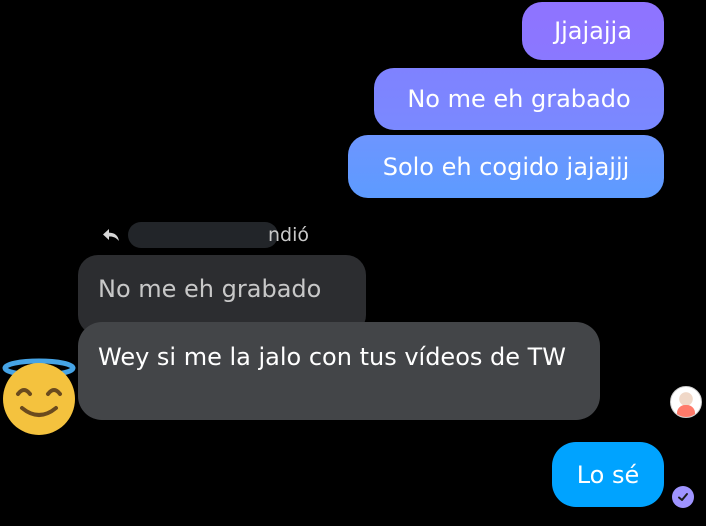  I want to click on received-message-bubble: Wey si me la jalo con tus vídeos de TW, so click(339, 371).